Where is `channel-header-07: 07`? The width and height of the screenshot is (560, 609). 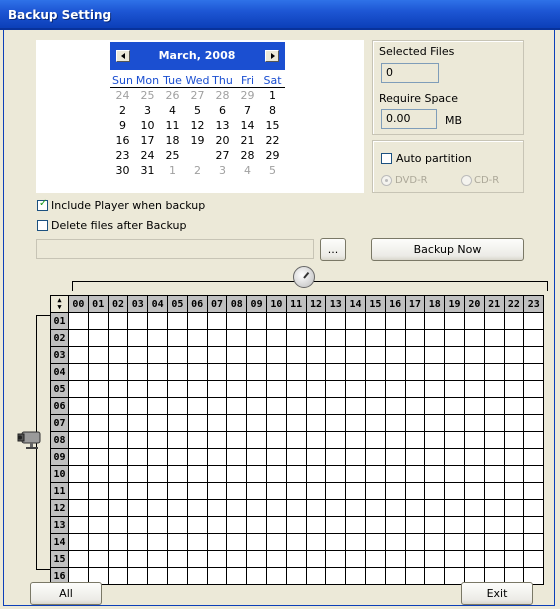
channel-header-07: 07 is located at coordinates (59, 423).